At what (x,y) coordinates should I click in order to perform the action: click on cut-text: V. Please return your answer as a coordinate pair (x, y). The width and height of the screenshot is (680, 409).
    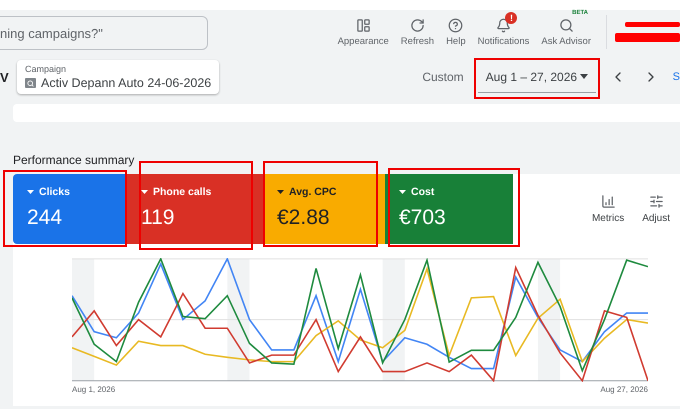
    Looking at the image, I should click on (4, 77).